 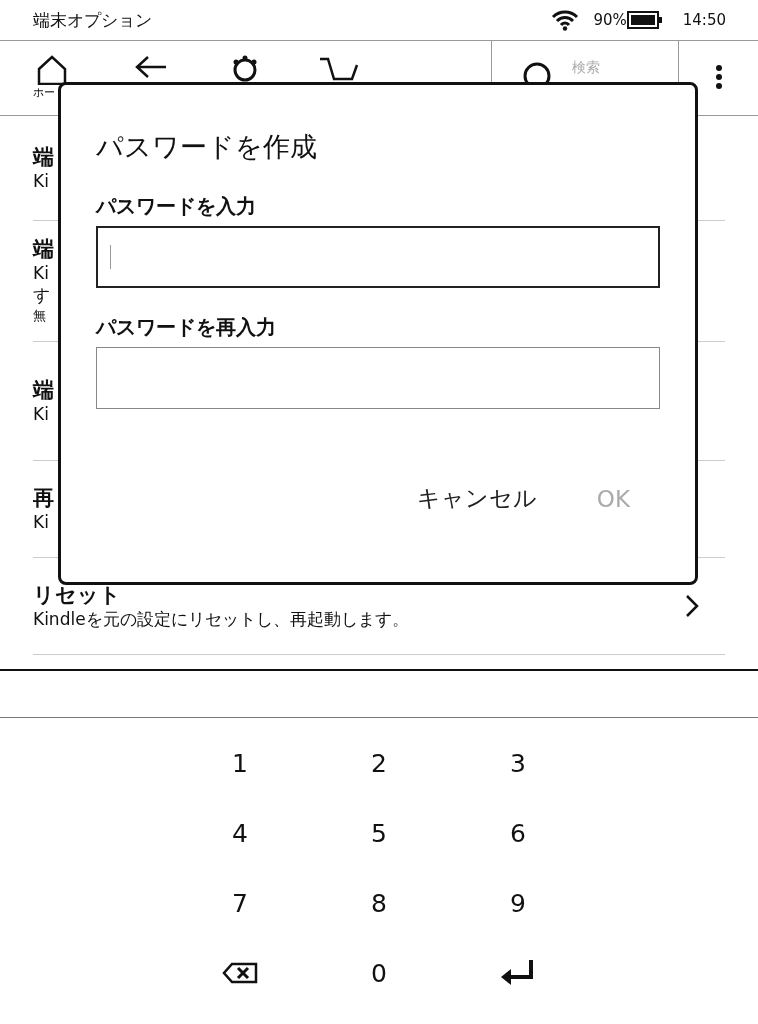 I want to click on setting-title: リセット, so click(x=77, y=595).